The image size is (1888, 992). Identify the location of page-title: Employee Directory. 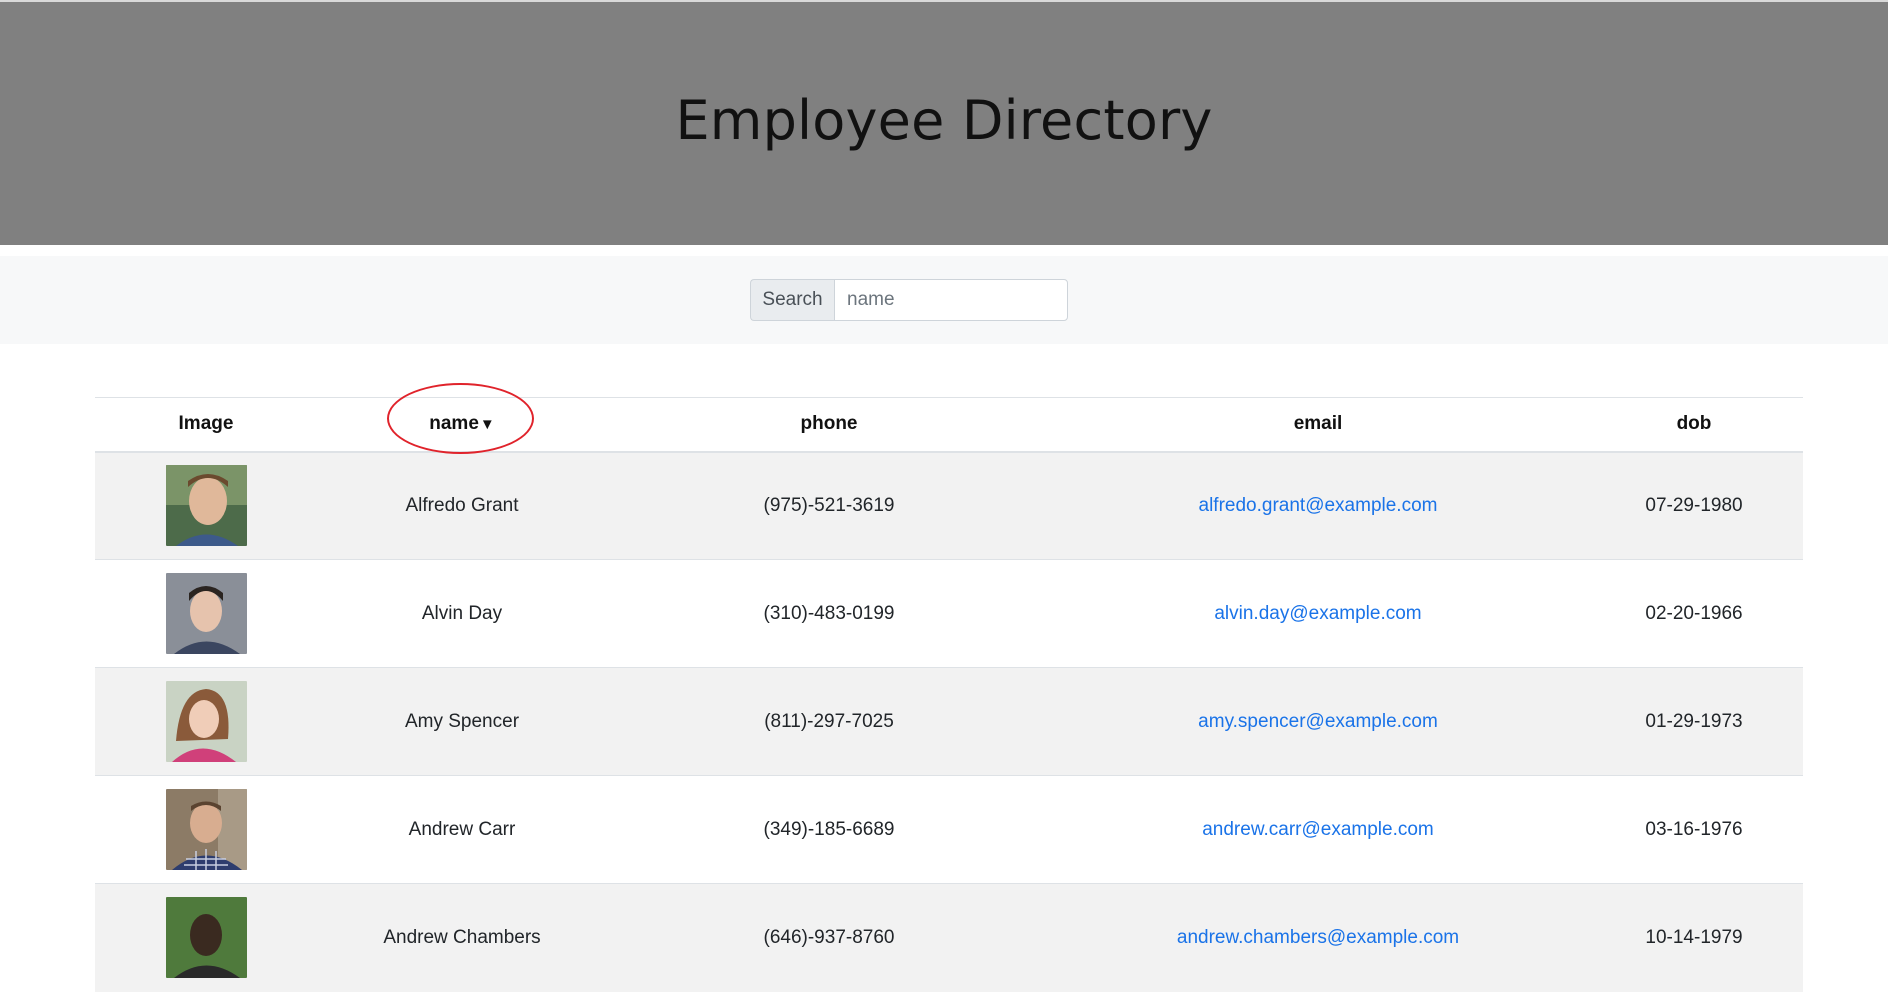
(944, 120).